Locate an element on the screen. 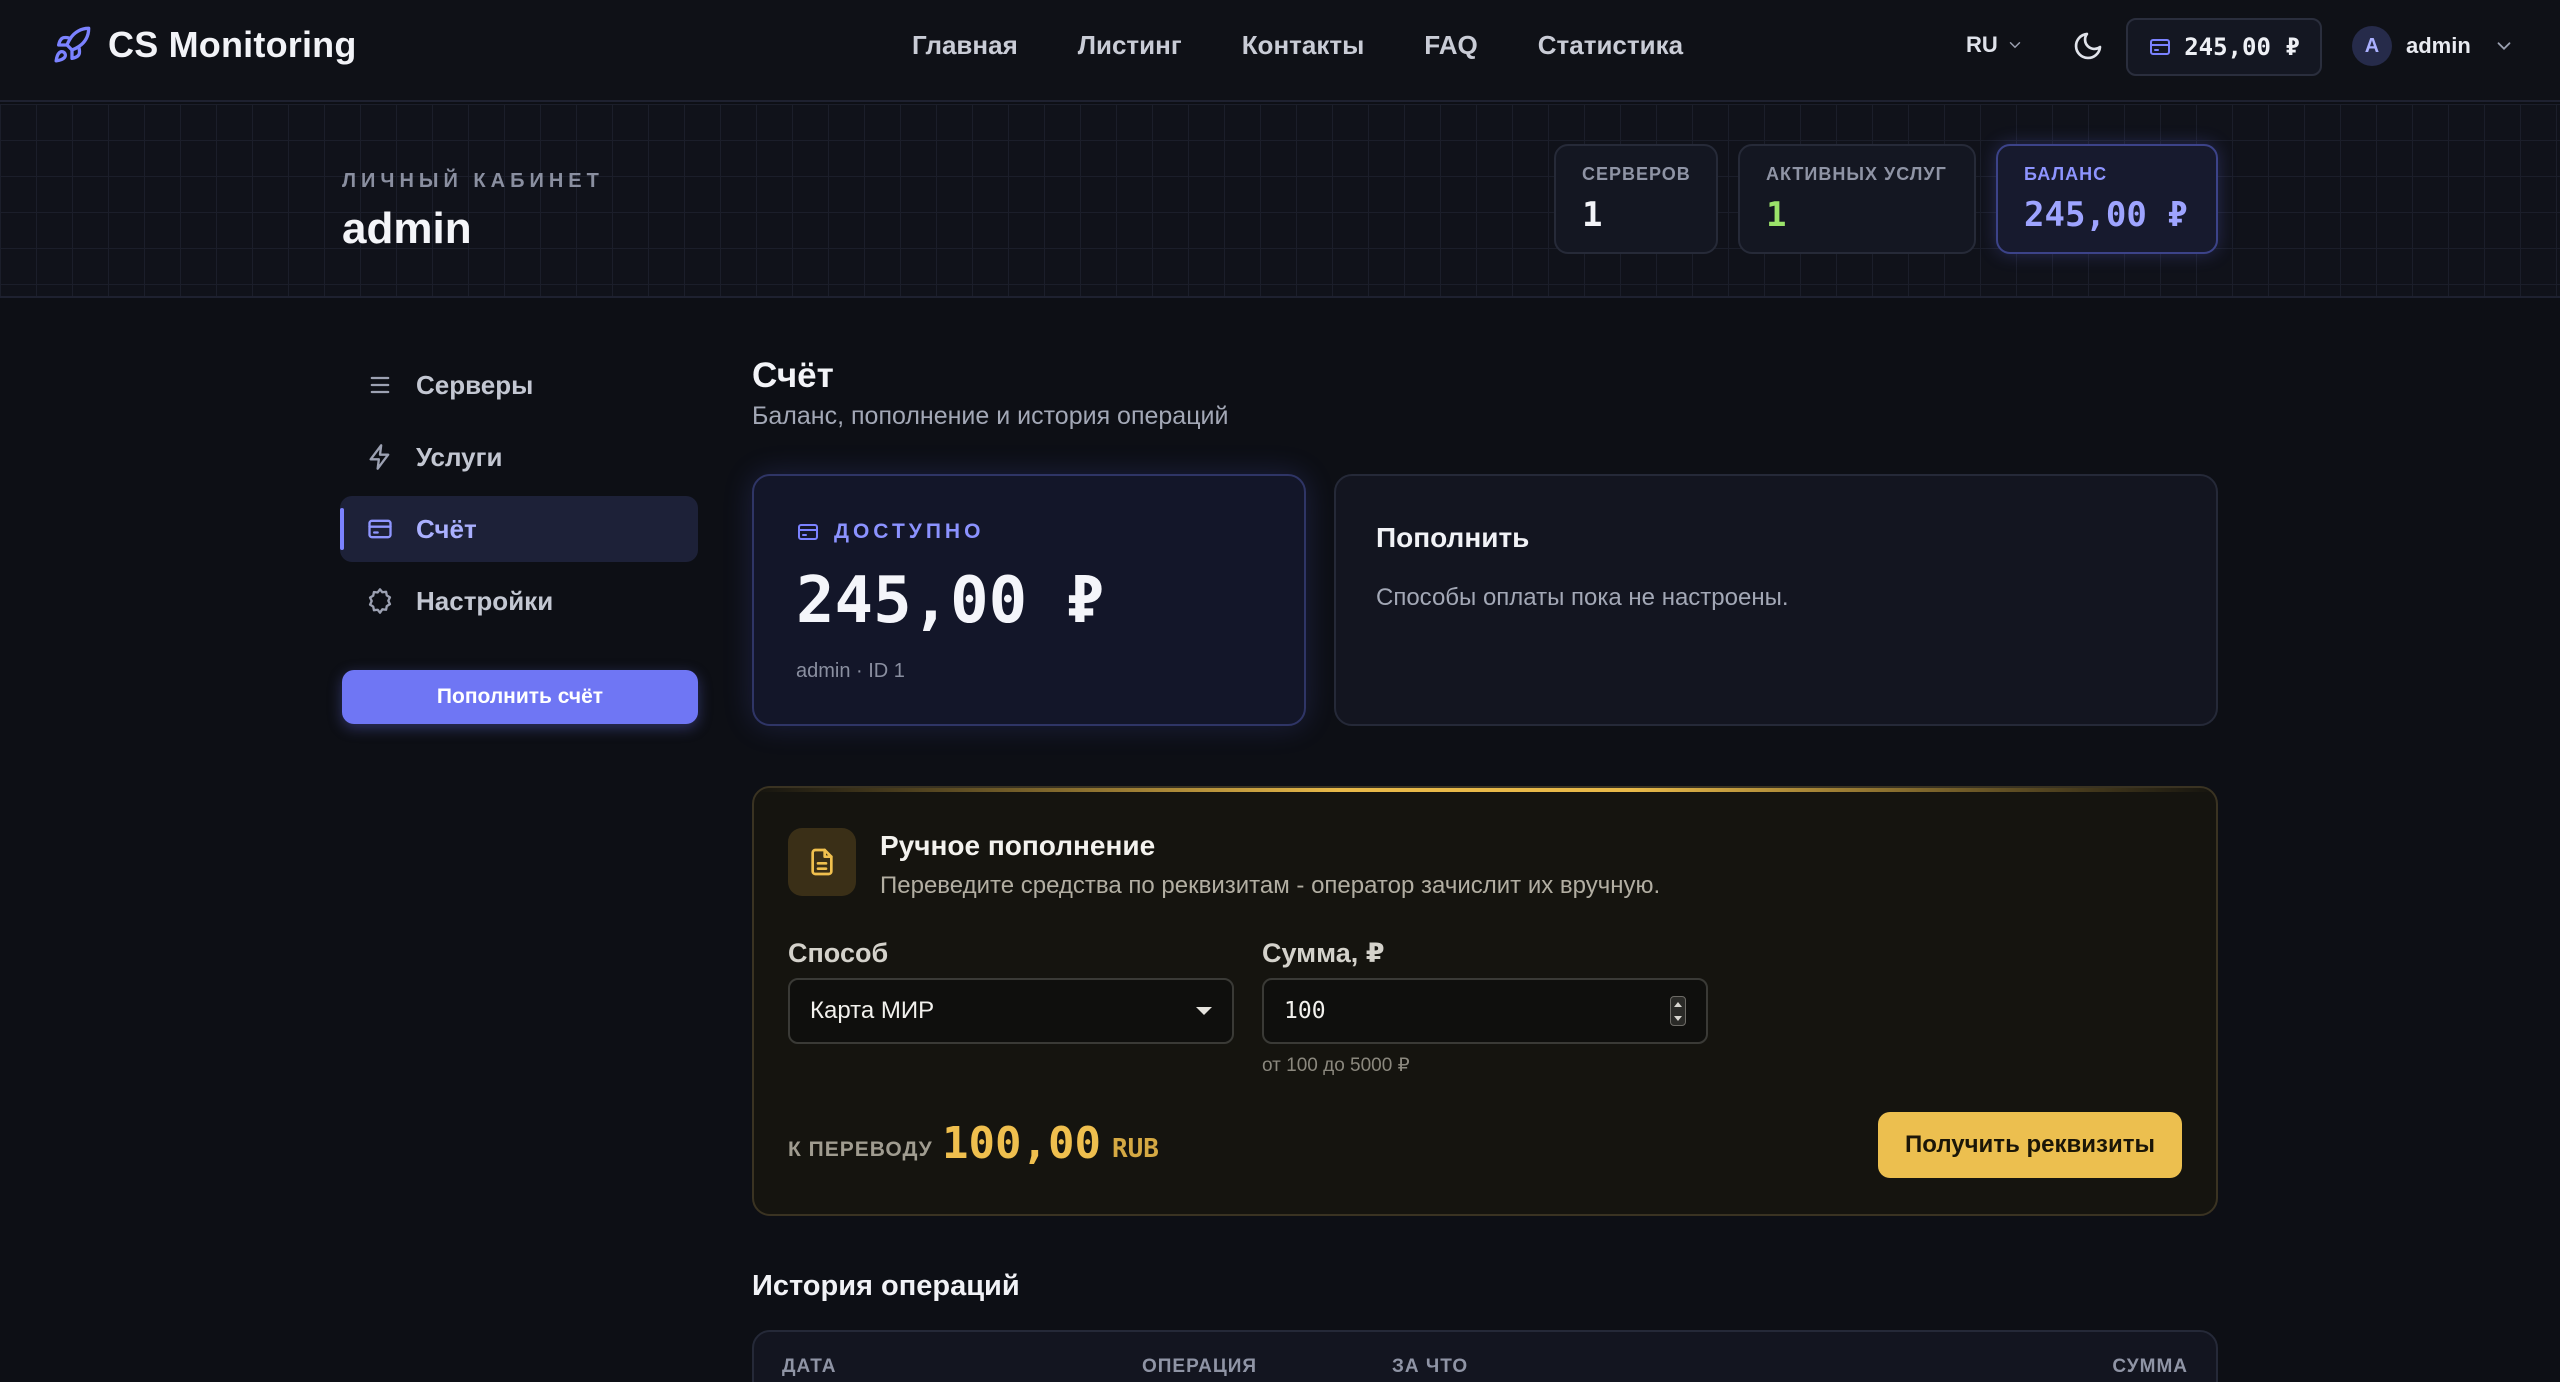 The height and width of the screenshot is (1382, 2560). user-name: admin is located at coordinates (2438, 45).